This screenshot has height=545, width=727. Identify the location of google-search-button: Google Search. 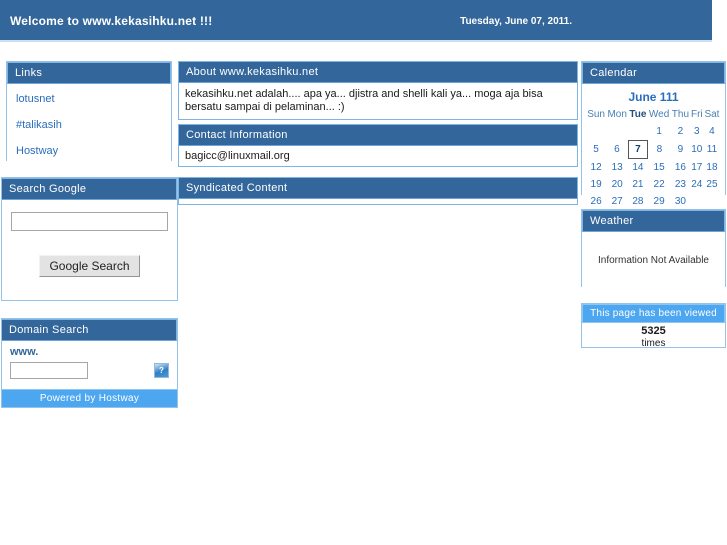
(89, 266).